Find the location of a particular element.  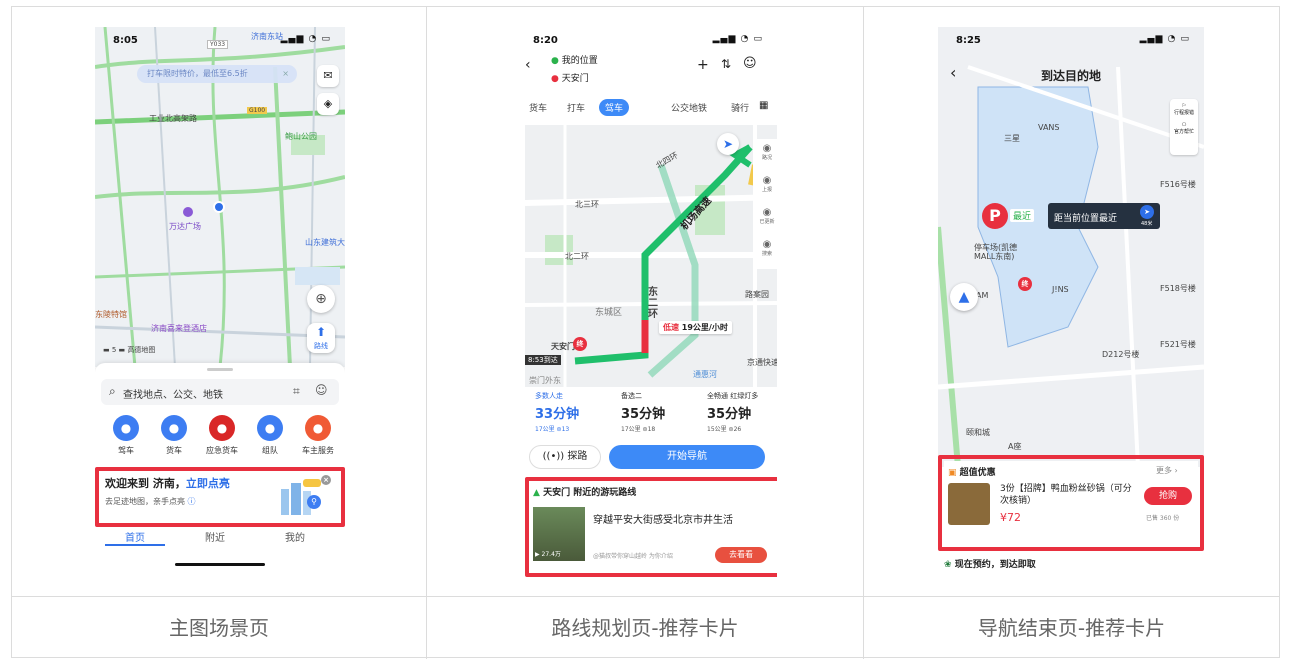

card-title: ▲ 天安门 附近的游玩路线 is located at coordinates (585, 493).